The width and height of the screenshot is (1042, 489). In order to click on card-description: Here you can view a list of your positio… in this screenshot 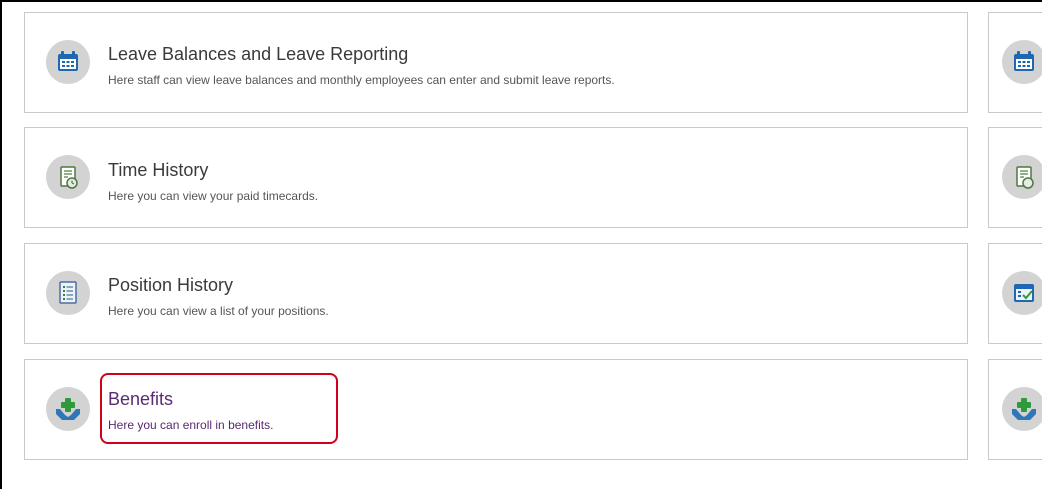, I will do `click(218, 311)`.